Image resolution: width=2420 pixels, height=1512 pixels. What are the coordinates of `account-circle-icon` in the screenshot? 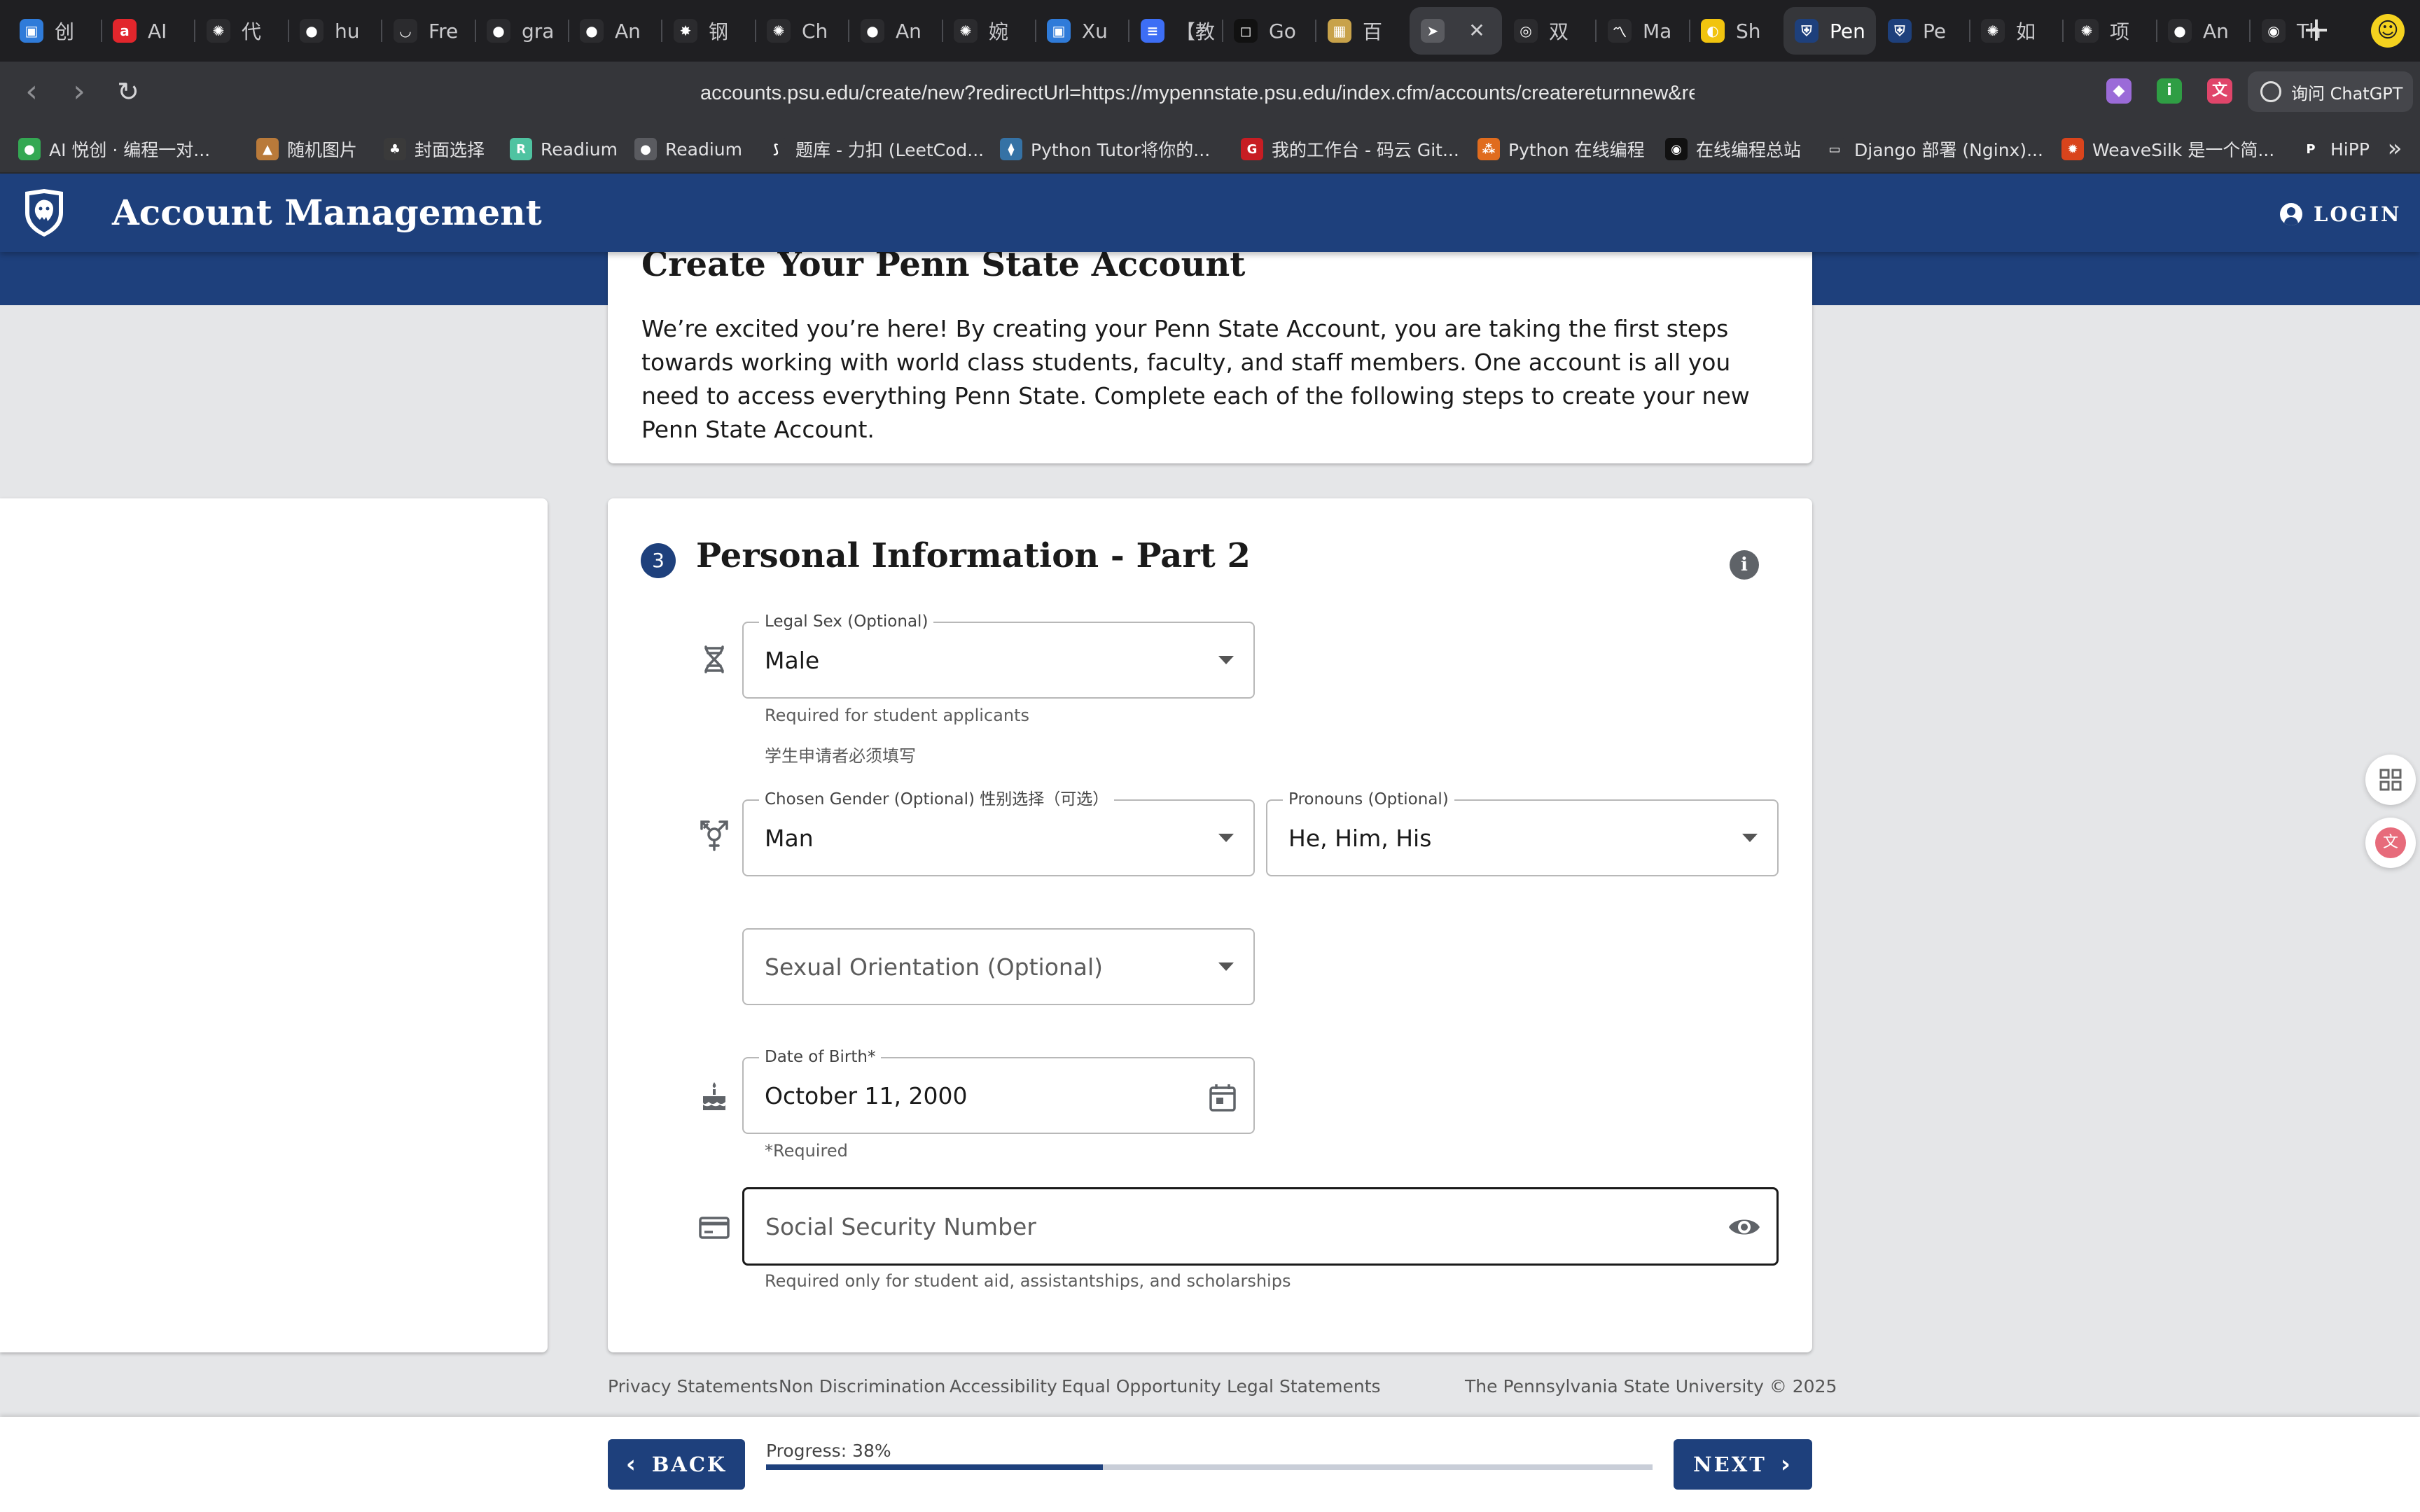 It's located at (2291, 214).